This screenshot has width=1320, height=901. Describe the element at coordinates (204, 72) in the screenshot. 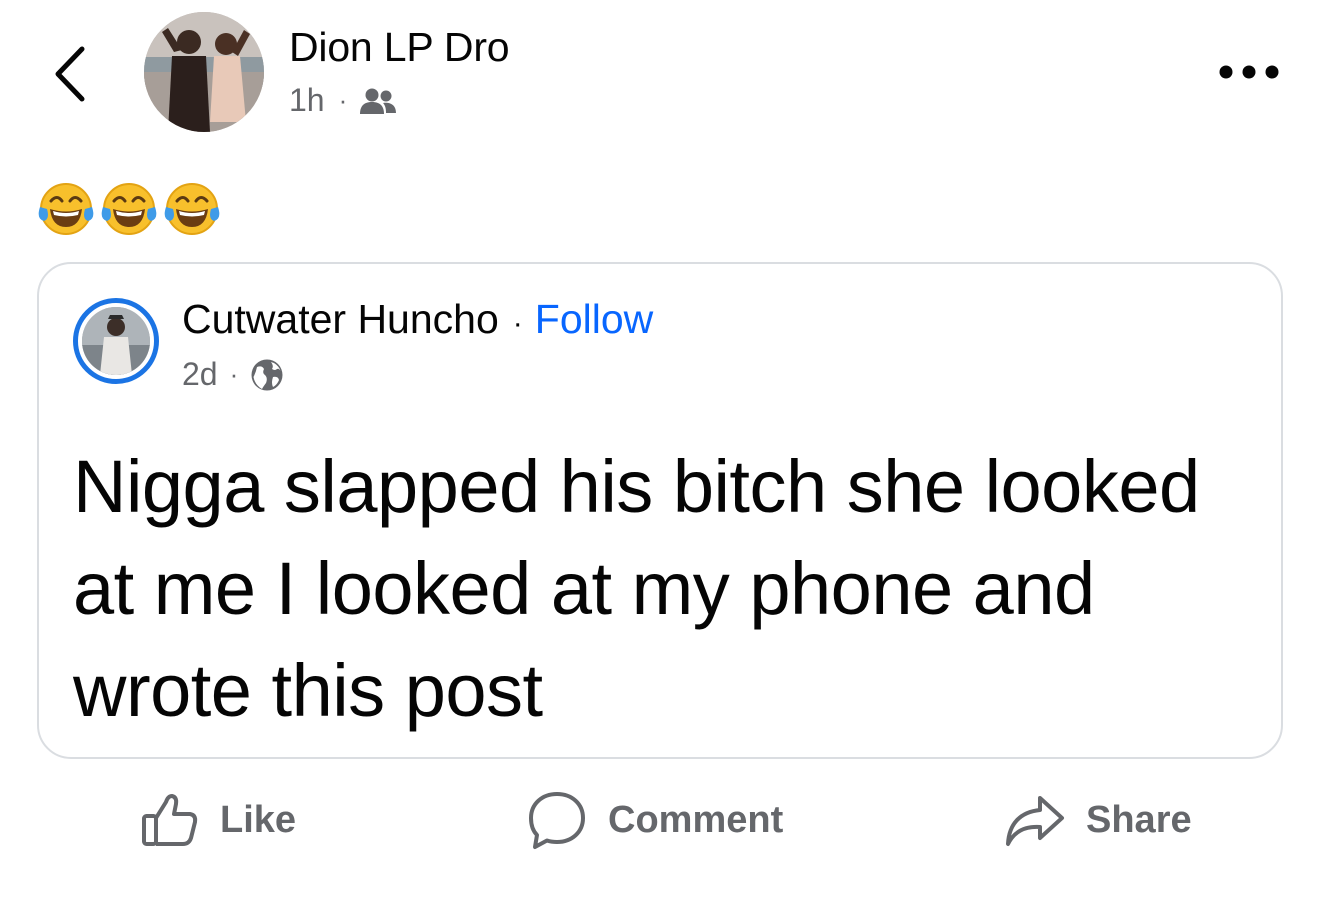

I see `author-avatar` at that location.